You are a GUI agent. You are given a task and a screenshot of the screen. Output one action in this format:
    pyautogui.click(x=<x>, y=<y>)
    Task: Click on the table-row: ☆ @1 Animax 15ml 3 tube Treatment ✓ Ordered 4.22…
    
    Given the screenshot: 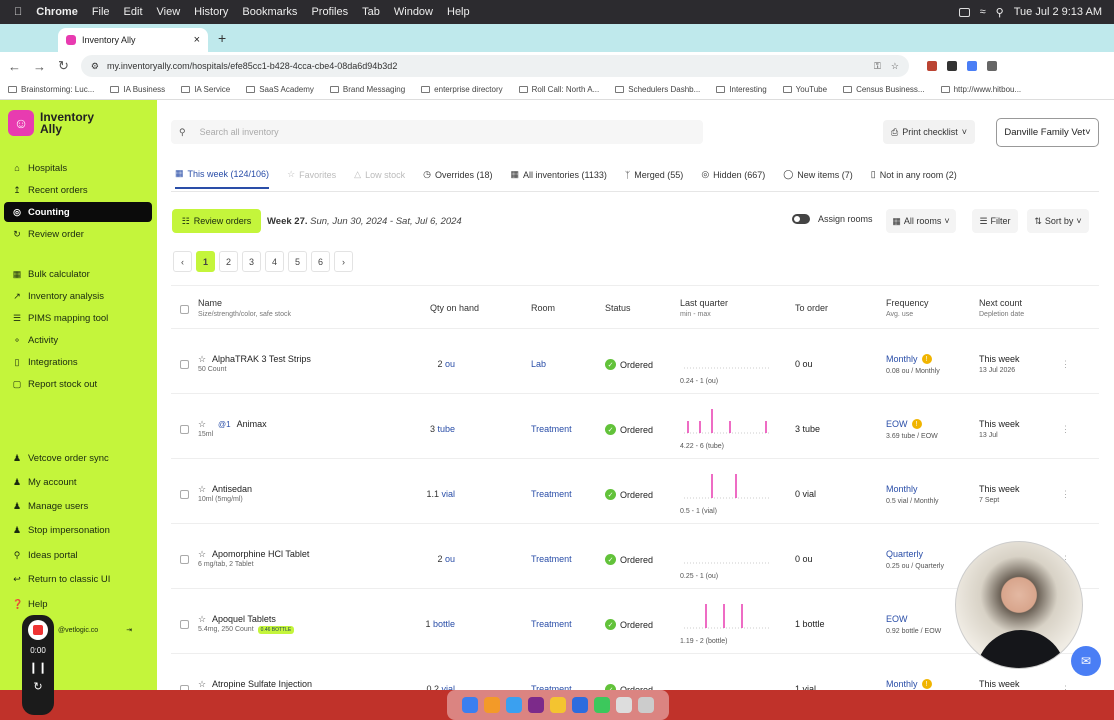 What is the action you would take?
    pyautogui.click(x=635, y=426)
    